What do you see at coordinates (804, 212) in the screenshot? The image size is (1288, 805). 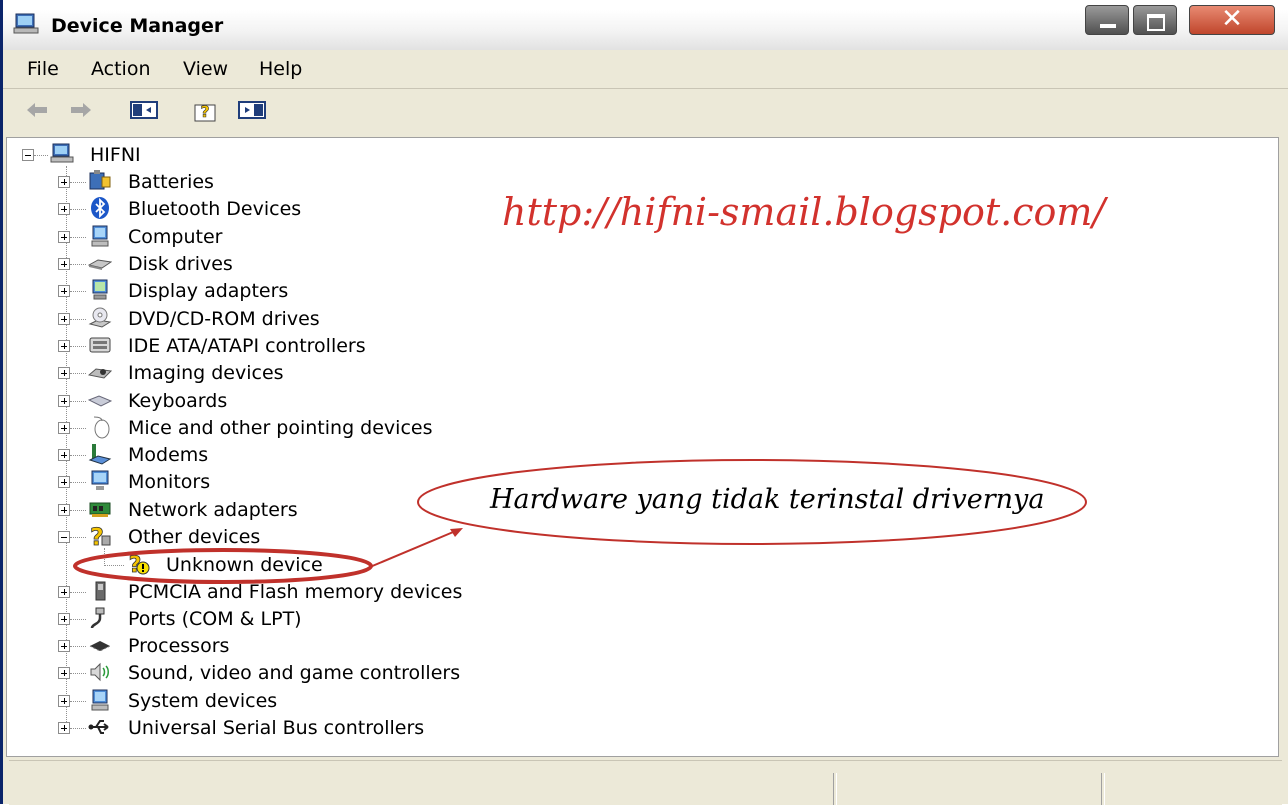 I see `blog-url-watermark: http://hifni-smail.blogspot.com/` at bounding box center [804, 212].